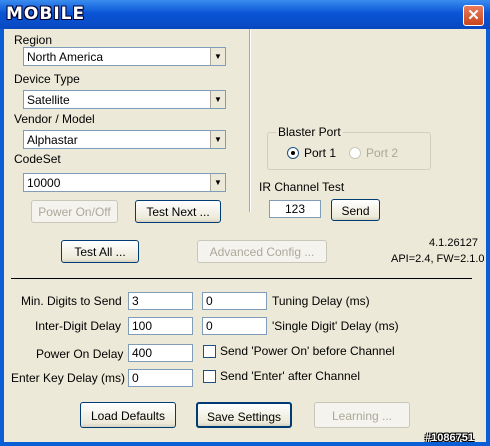 The width and height of the screenshot is (490, 446). Describe the element at coordinates (80, 354) in the screenshot. I see `power-on-delay-label: Power On Delay` at that location.